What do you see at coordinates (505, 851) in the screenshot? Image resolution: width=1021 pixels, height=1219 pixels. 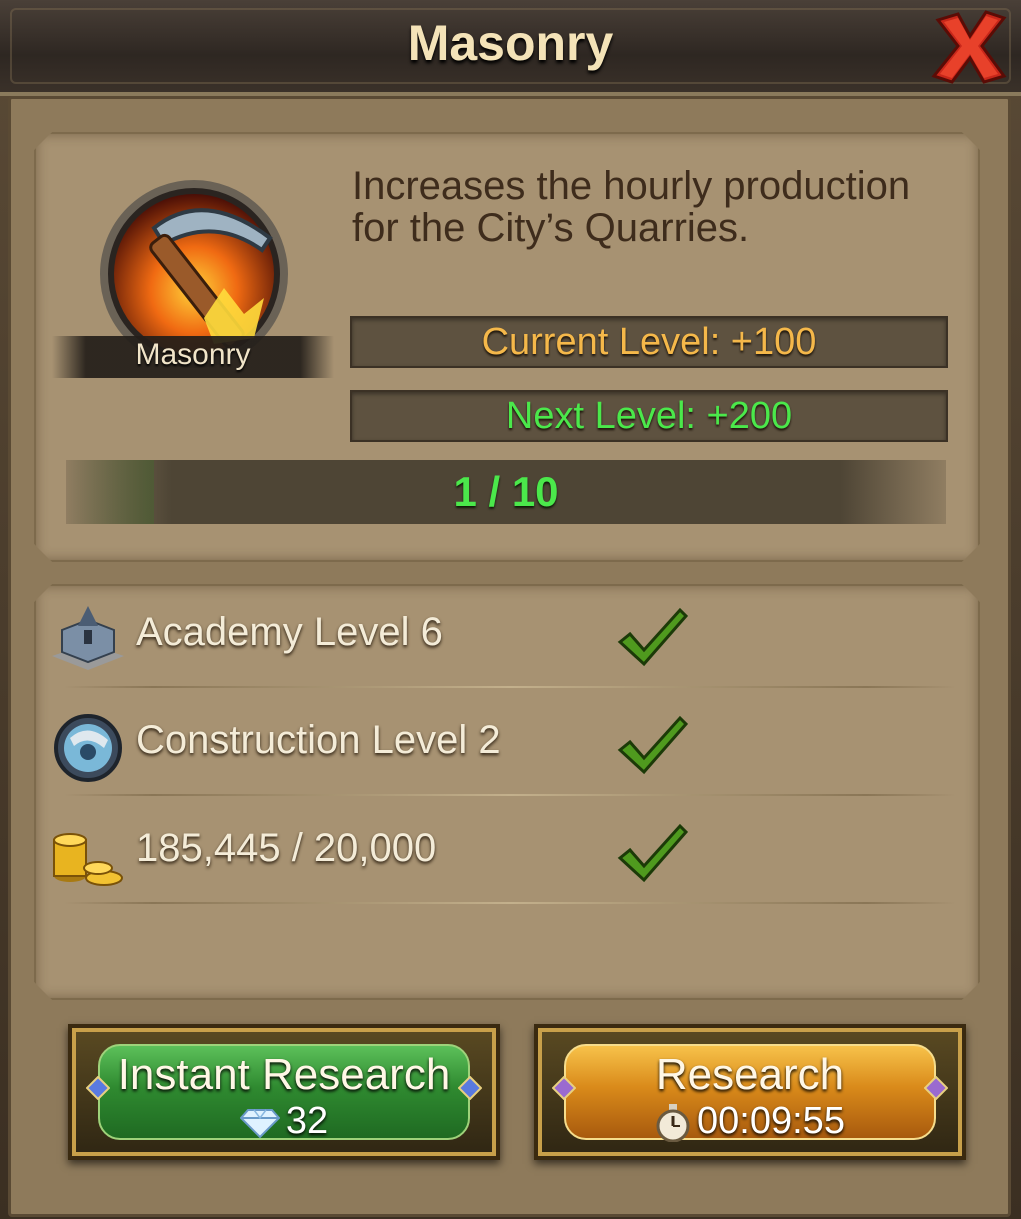 I see `requirement-row: 185,445 / 20,000` at bounding box center [505, 851].